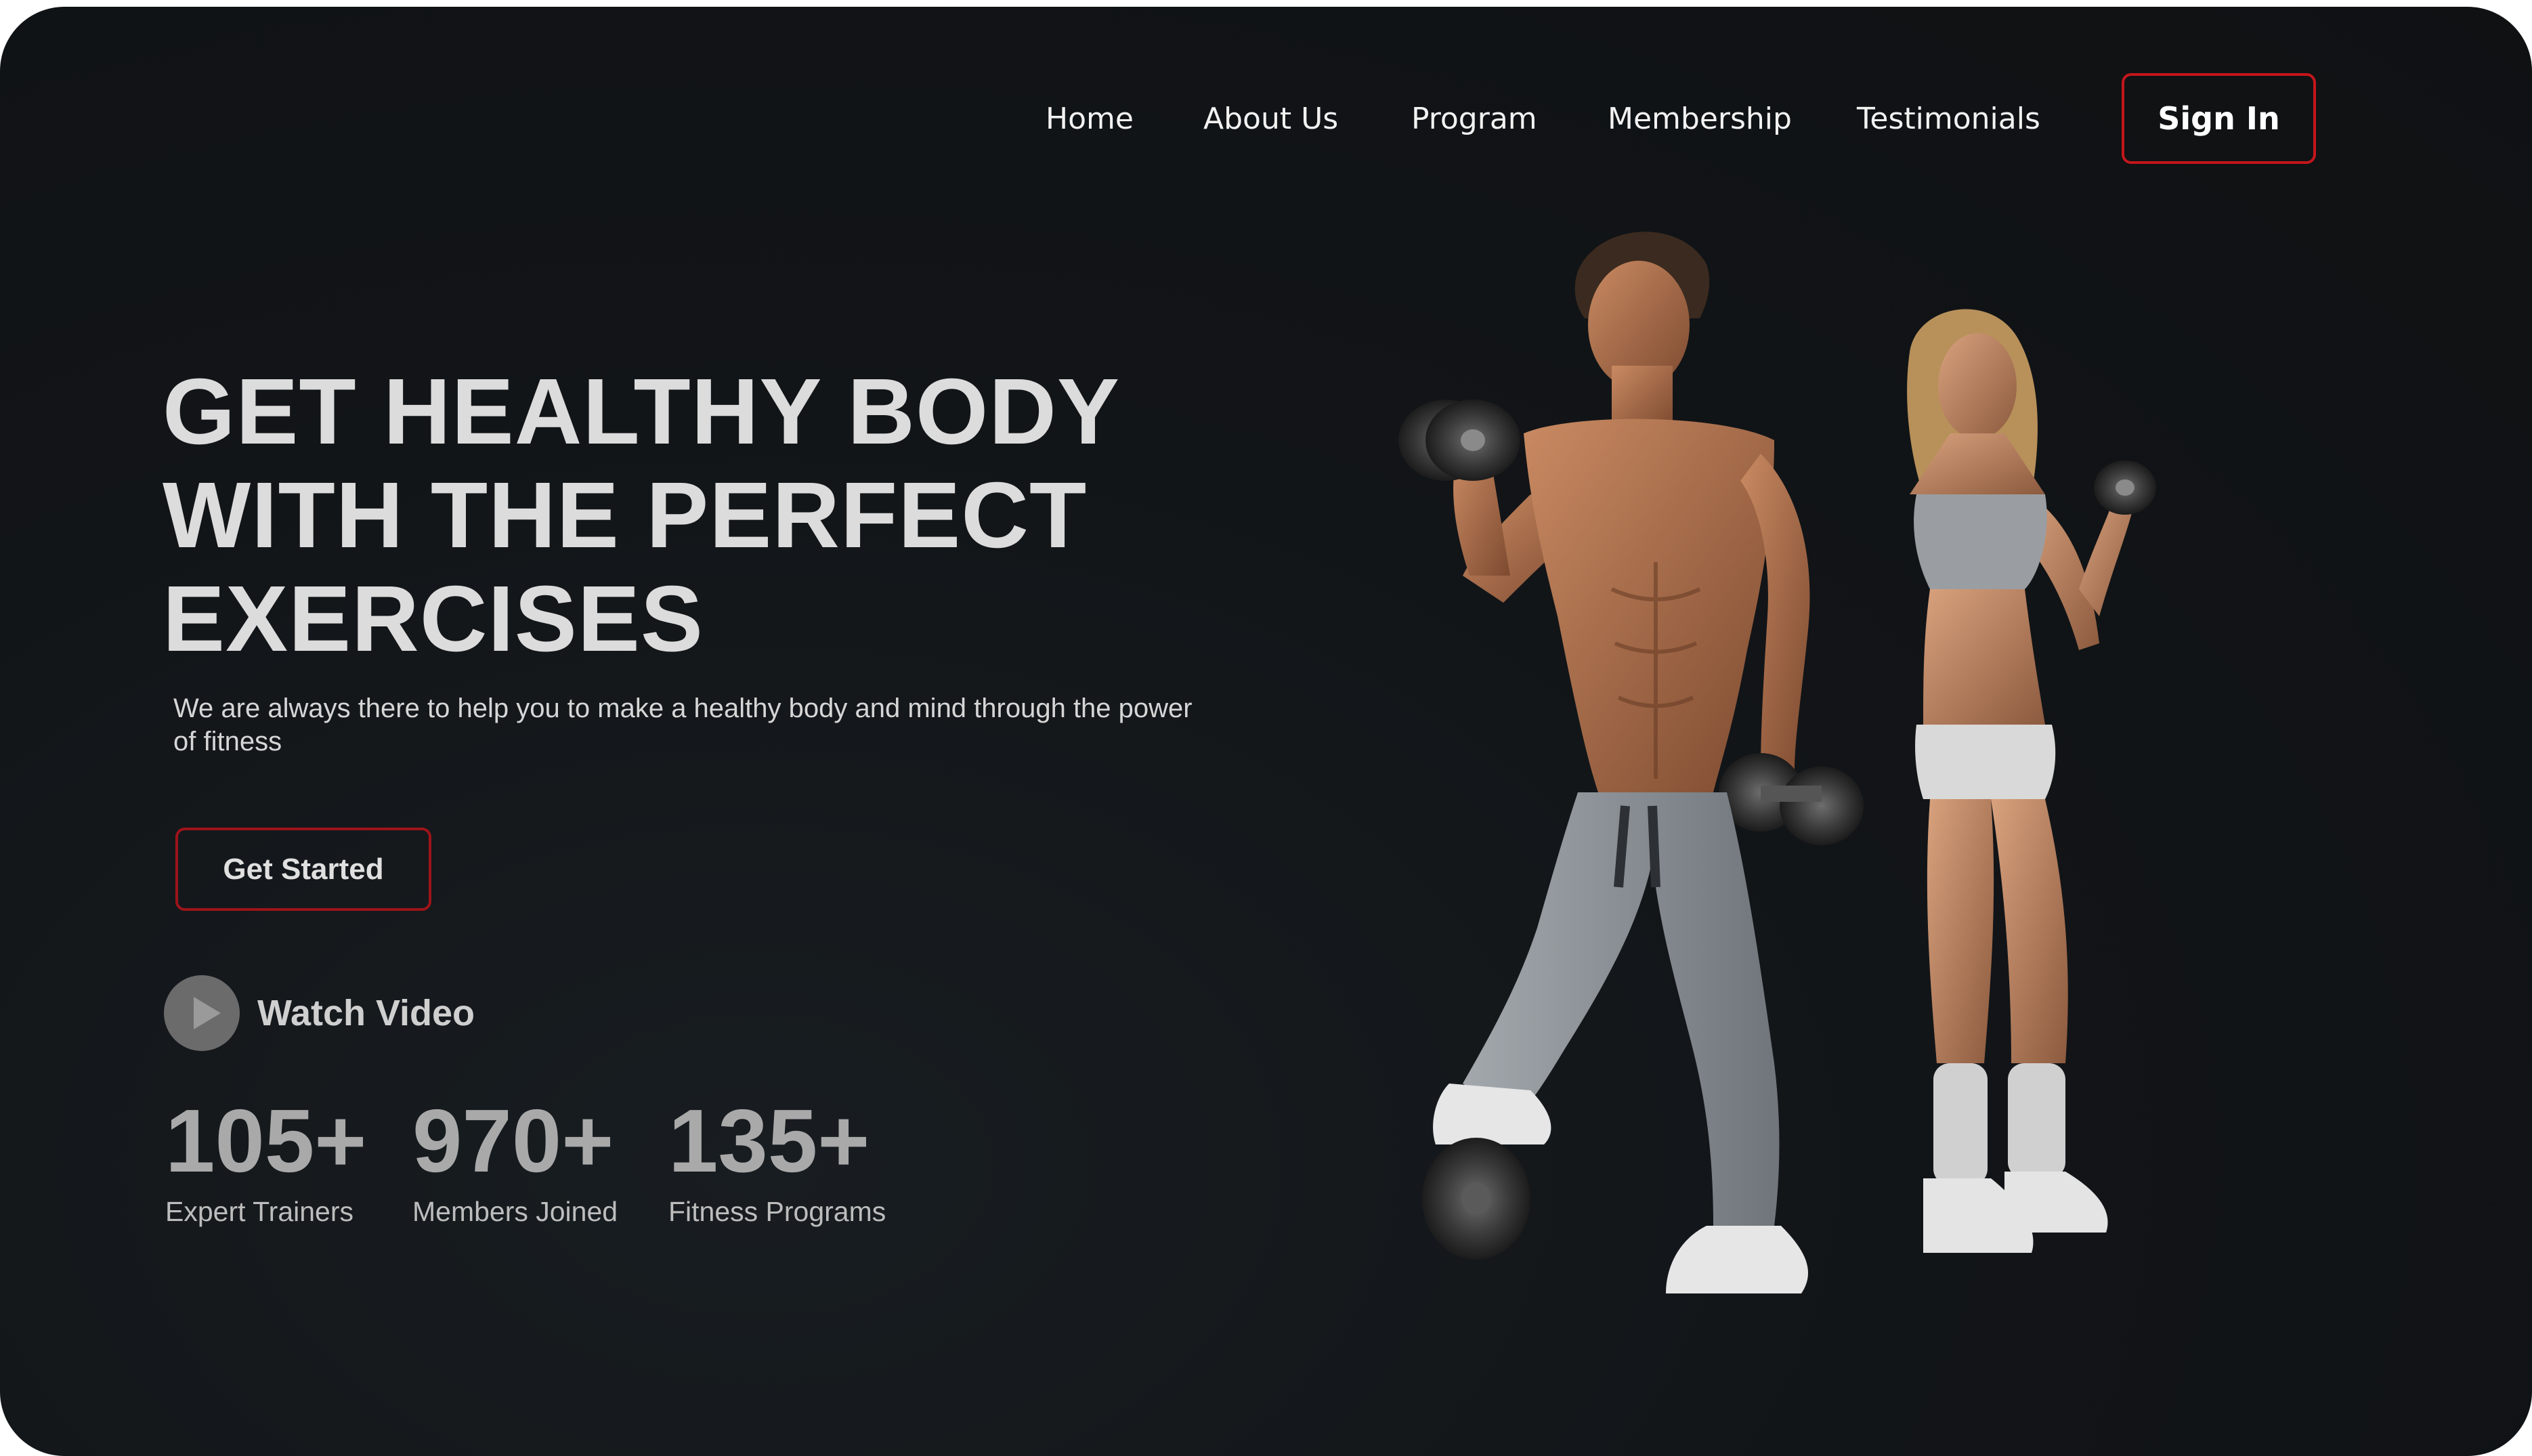  I want to click on hero-headline-line: GET HEALTHY BODY, so click(642, 412).